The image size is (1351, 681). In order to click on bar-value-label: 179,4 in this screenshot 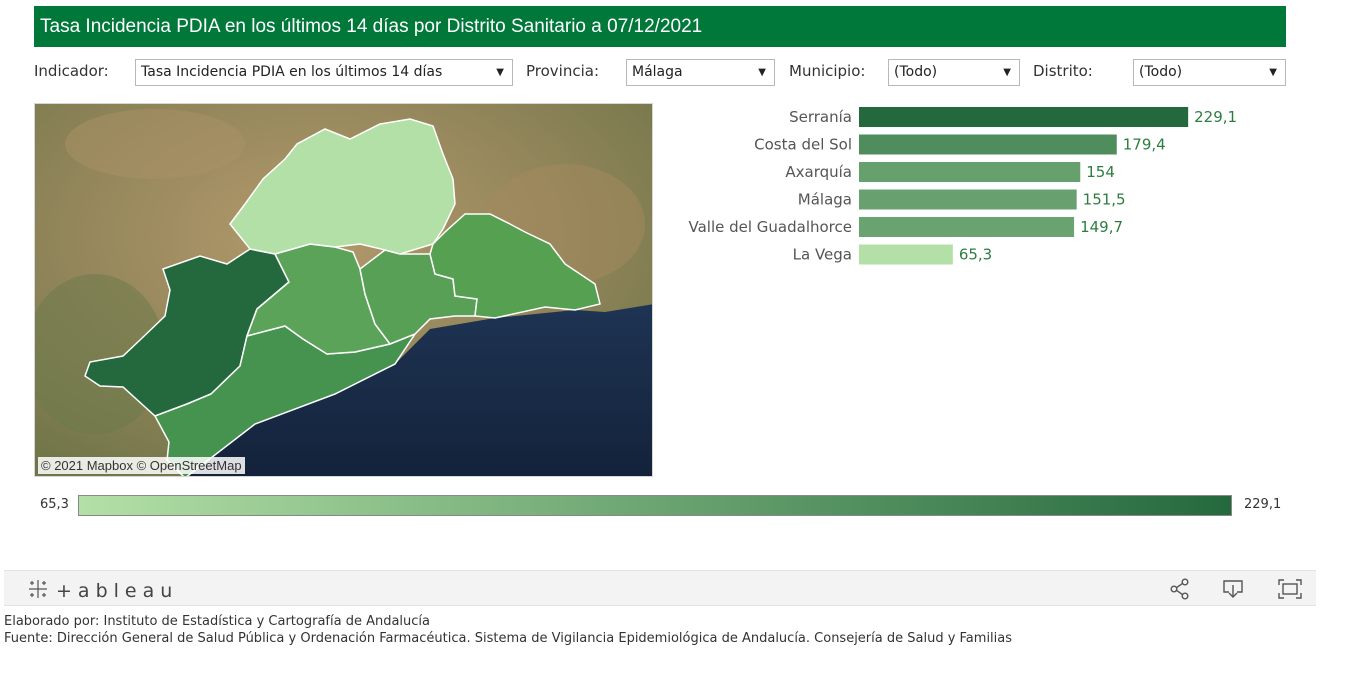, I will do `click(1144, 145)`.